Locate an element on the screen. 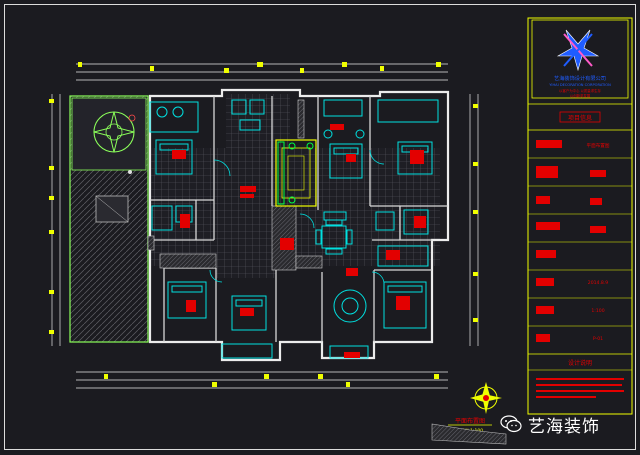 The width and height of the screenshot is (640, 455). bottom-dimension-ticks is located at coordinates (271, 380).